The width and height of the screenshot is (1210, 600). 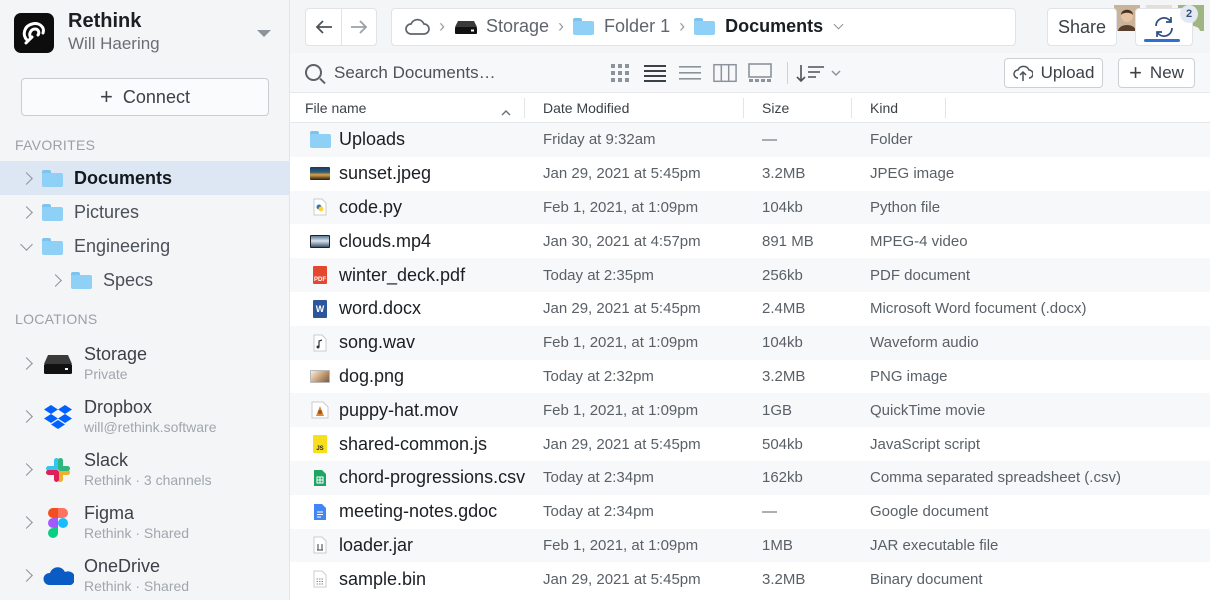 What do you see at coordinates (598, 275) in the screenshot?
I see `file-date: Today at 2:35pm` at bounding box center [598, 275].